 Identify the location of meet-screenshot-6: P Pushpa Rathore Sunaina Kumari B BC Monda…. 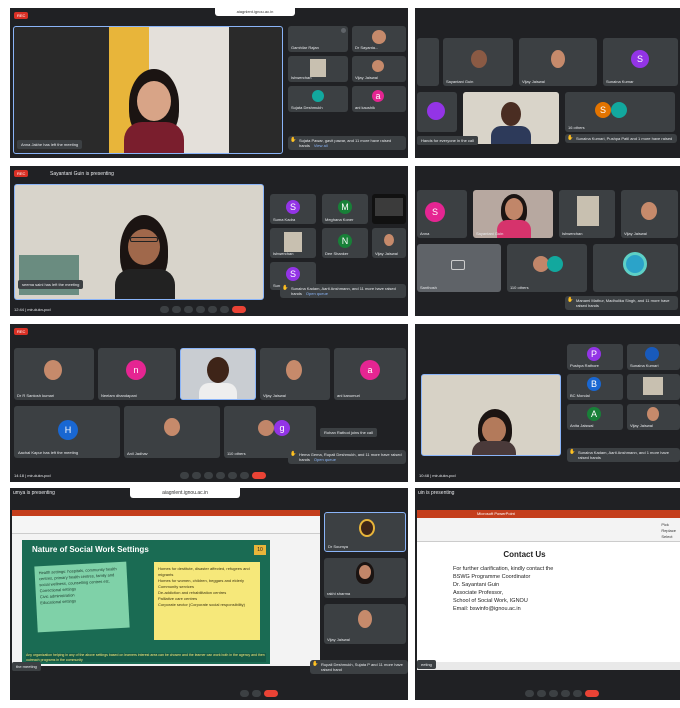
(547, 403).